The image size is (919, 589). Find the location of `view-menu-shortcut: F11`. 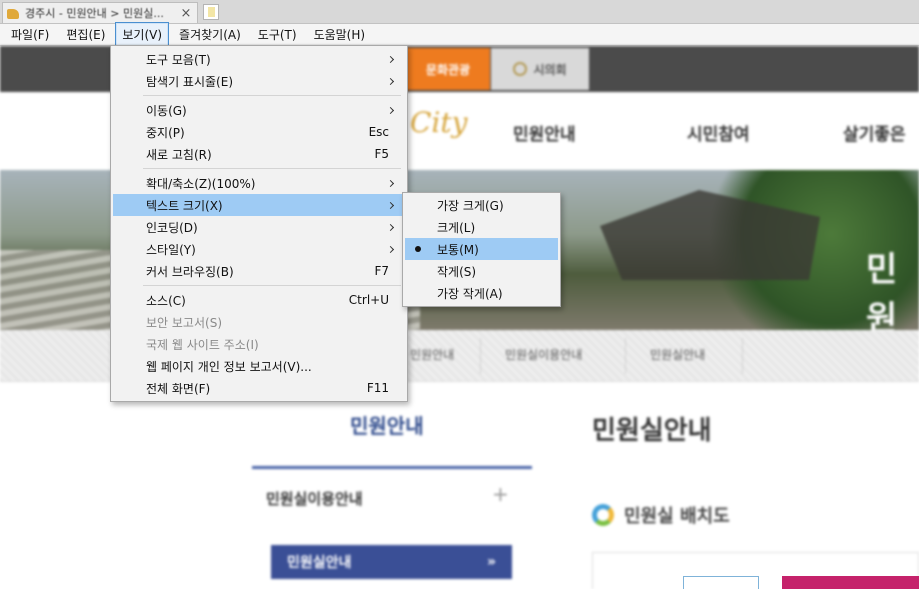

view-menu-shortcut: F11 is located at coordinates (377, 388).